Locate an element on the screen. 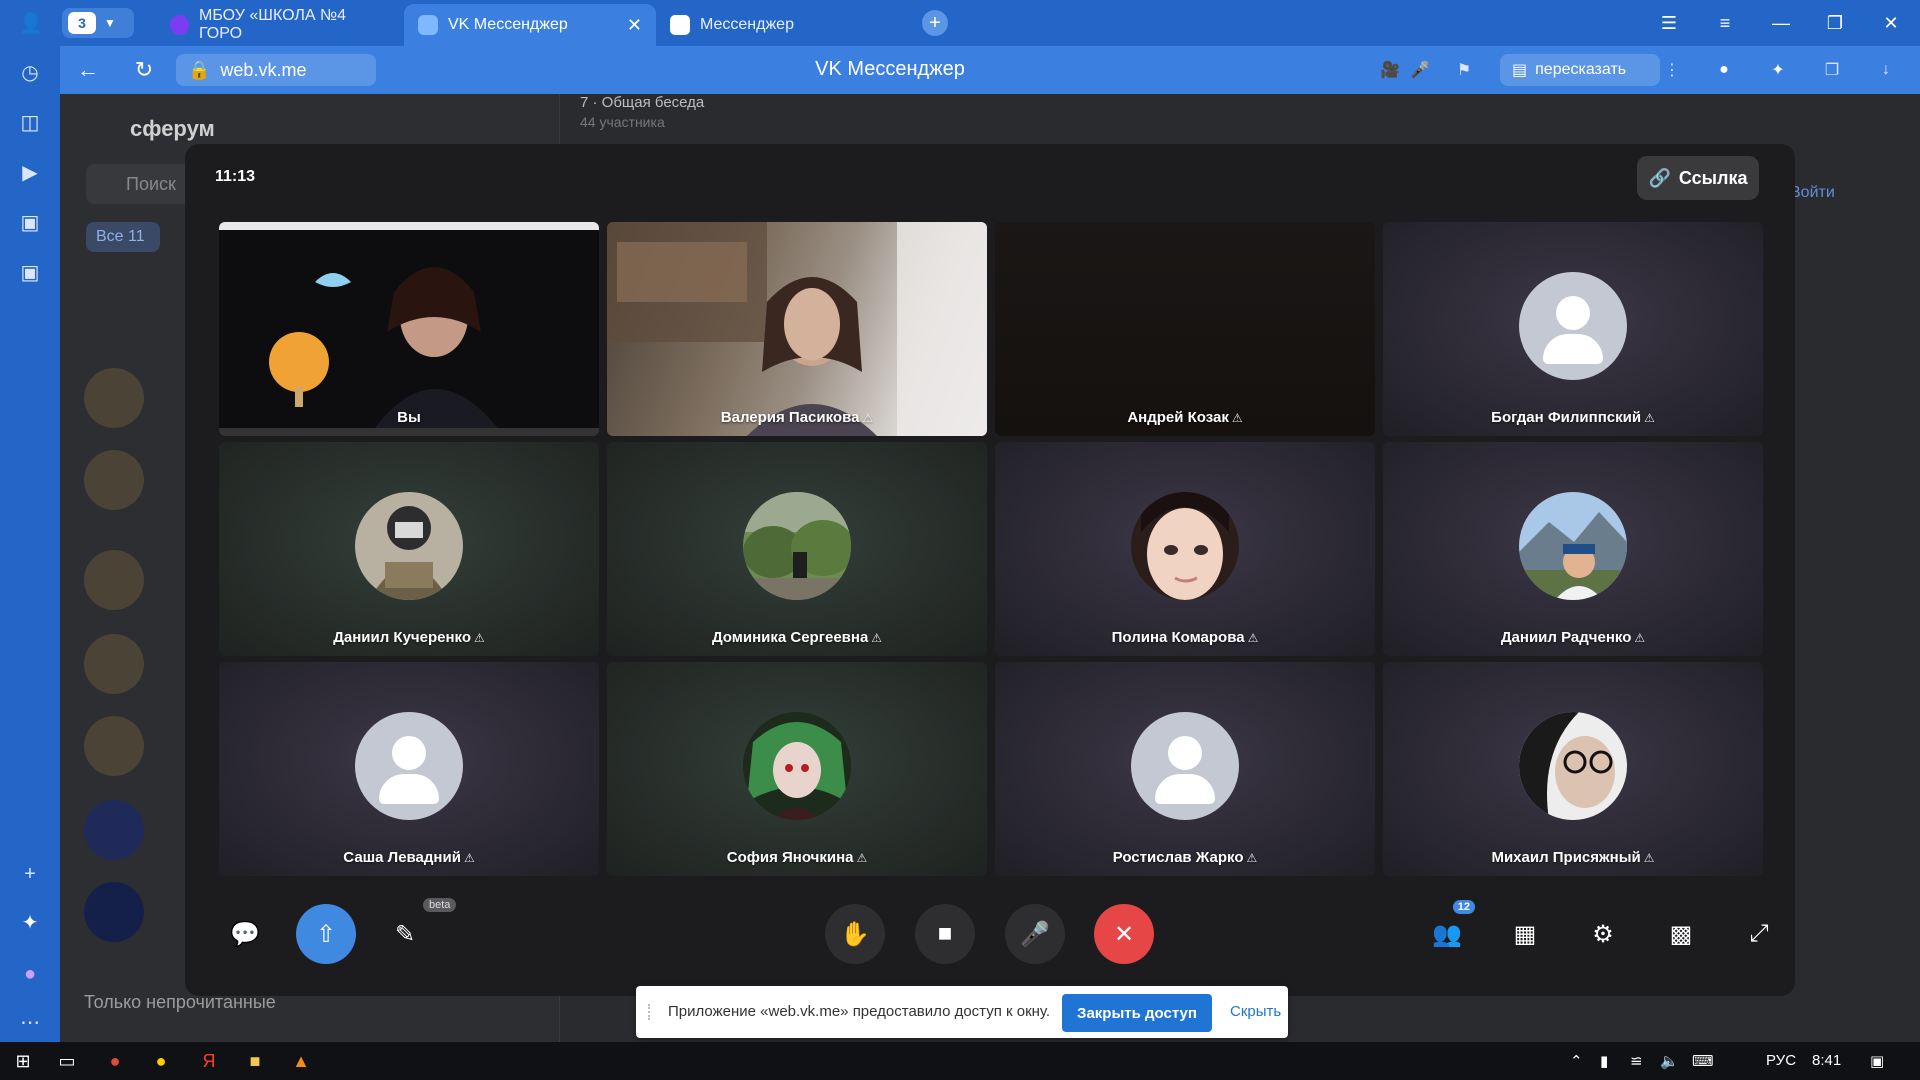  whiteboard-button: ✎ is located at coordinates (405, 934).